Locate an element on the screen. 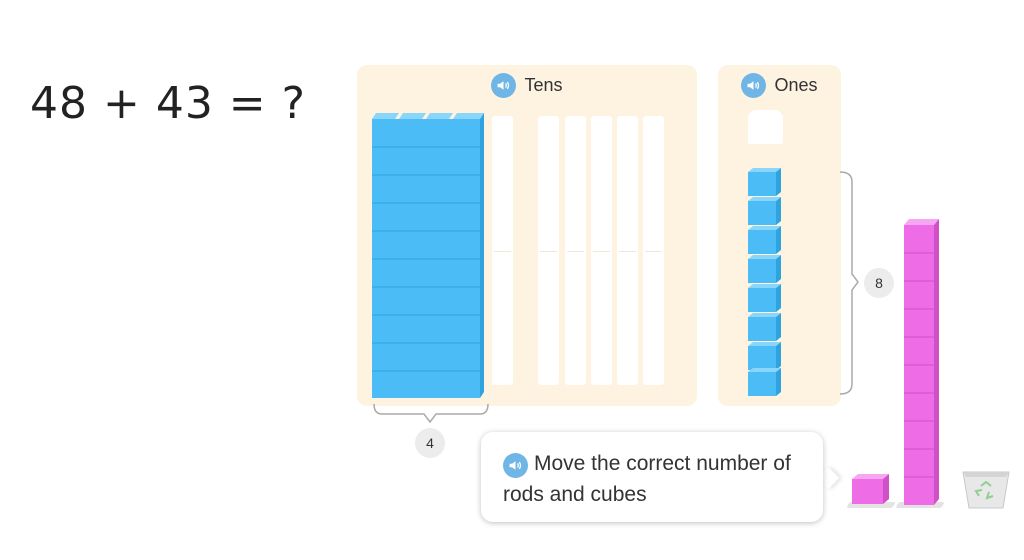 The width and height of the screenshot is (1024, 560). ones-bracket is located at coordinates (849, 283).